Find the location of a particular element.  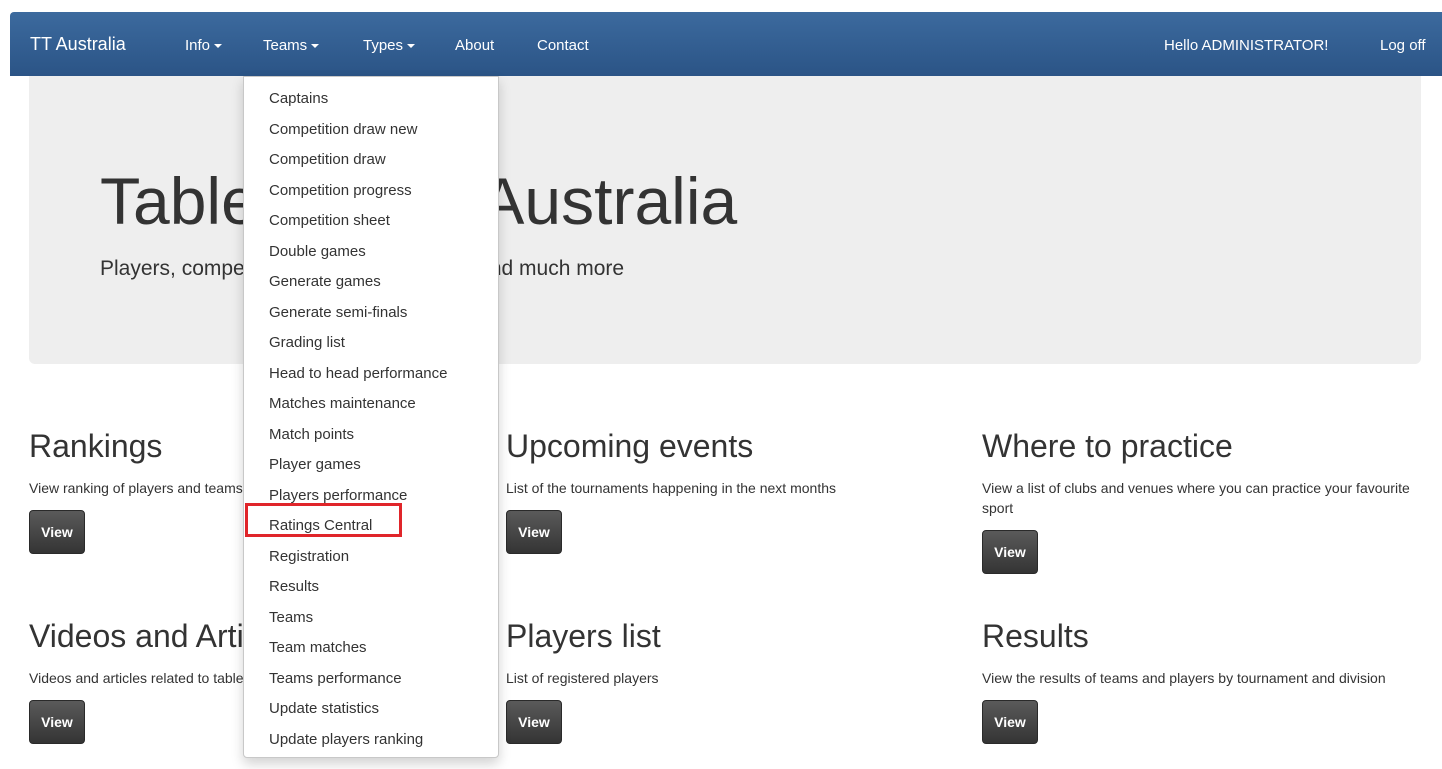

nav-types: Types is located at coordinates (389, 45).